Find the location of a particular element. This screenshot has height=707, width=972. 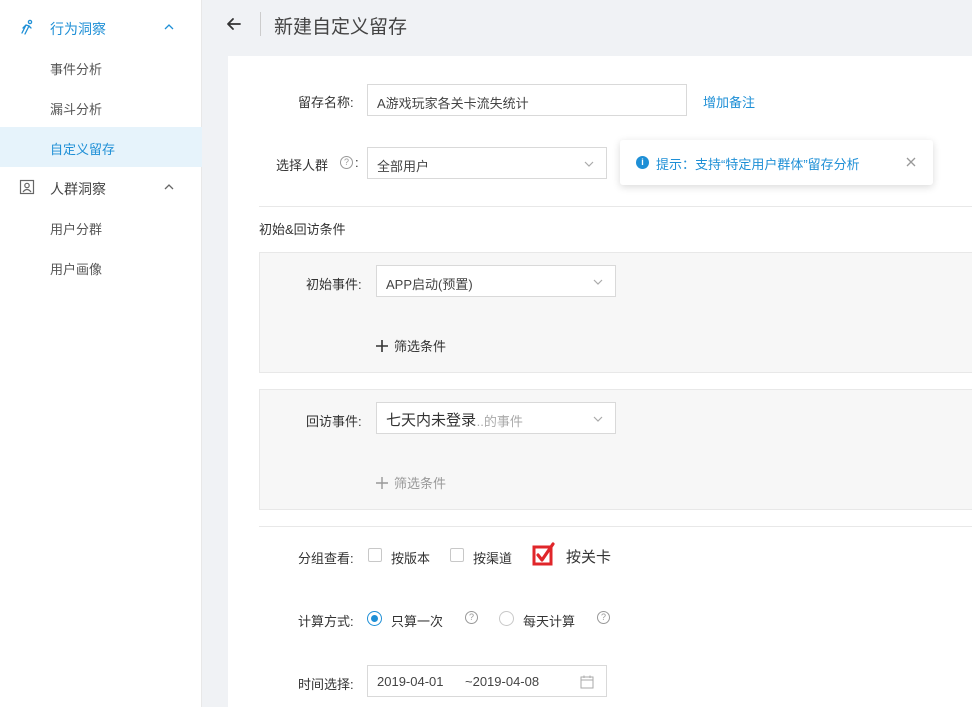

date-end: ~2019-04-08 is located at coordinates (502, 681).